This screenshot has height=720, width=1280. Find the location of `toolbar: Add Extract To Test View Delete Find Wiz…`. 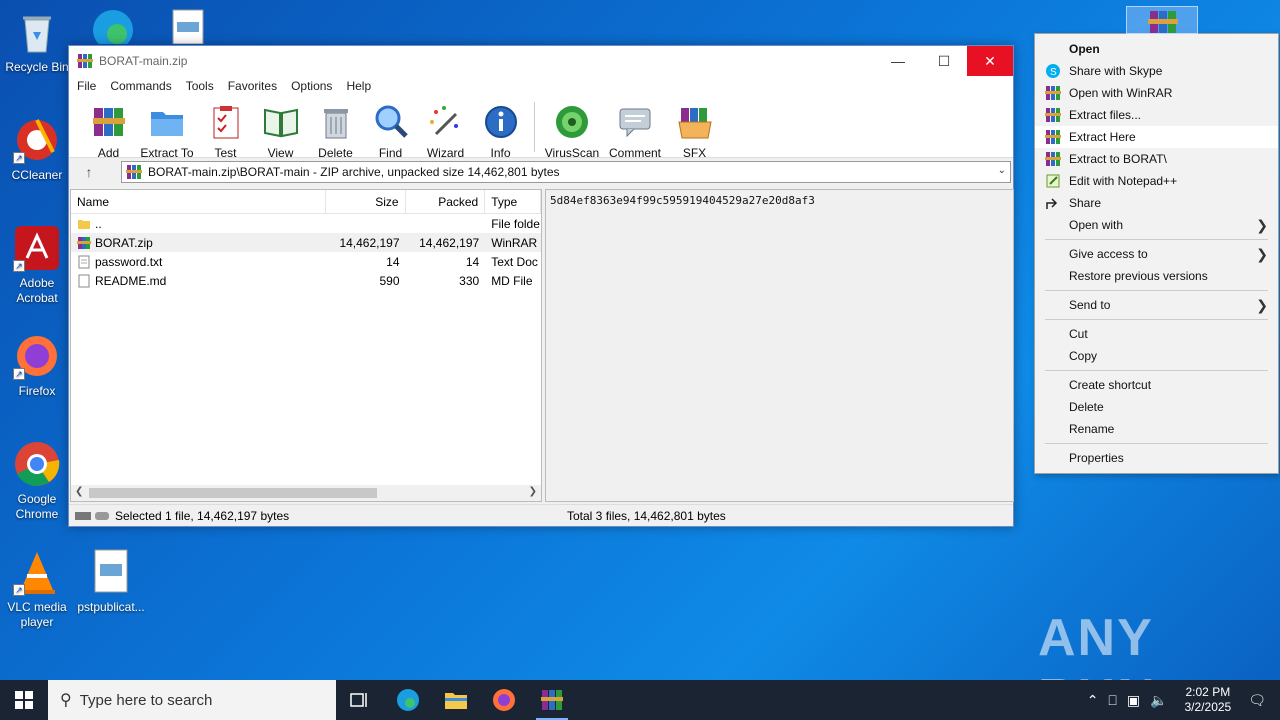

toolbar: Add Extract To Test View Delete Find Wiz… is located at coordinates (541, 128).